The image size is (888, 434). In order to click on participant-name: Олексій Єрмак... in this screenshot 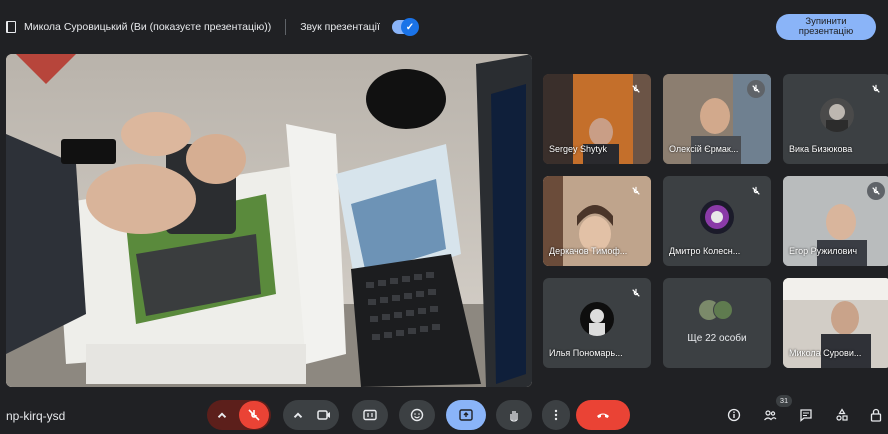, I will do `click(704, 149)`.